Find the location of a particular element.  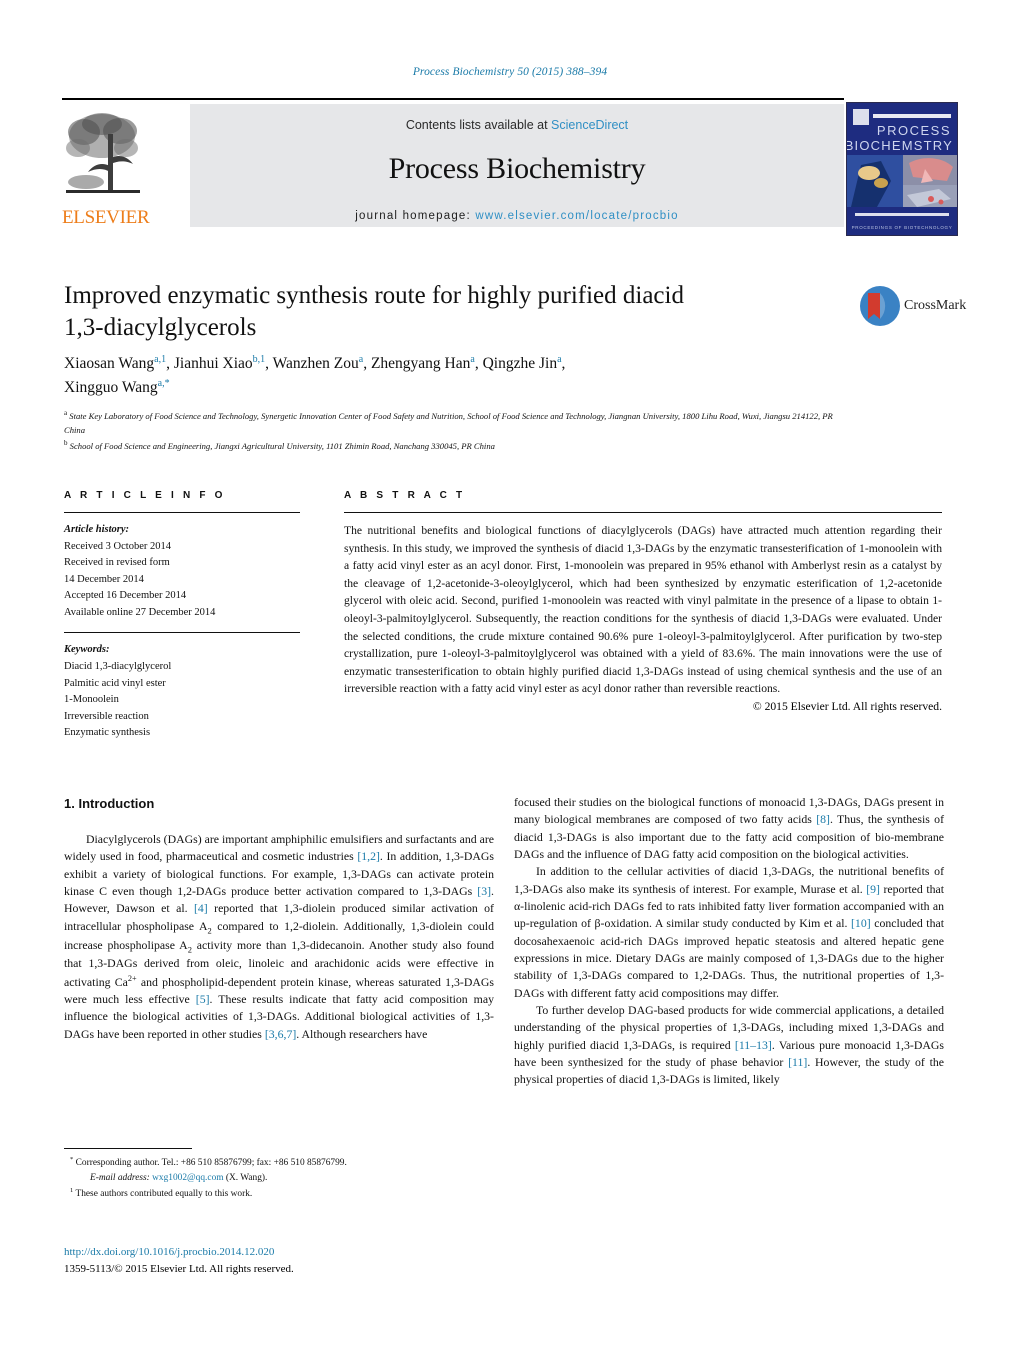

title-line-2: 1,3-diacylglycerols is located at coordinates (160, 327).